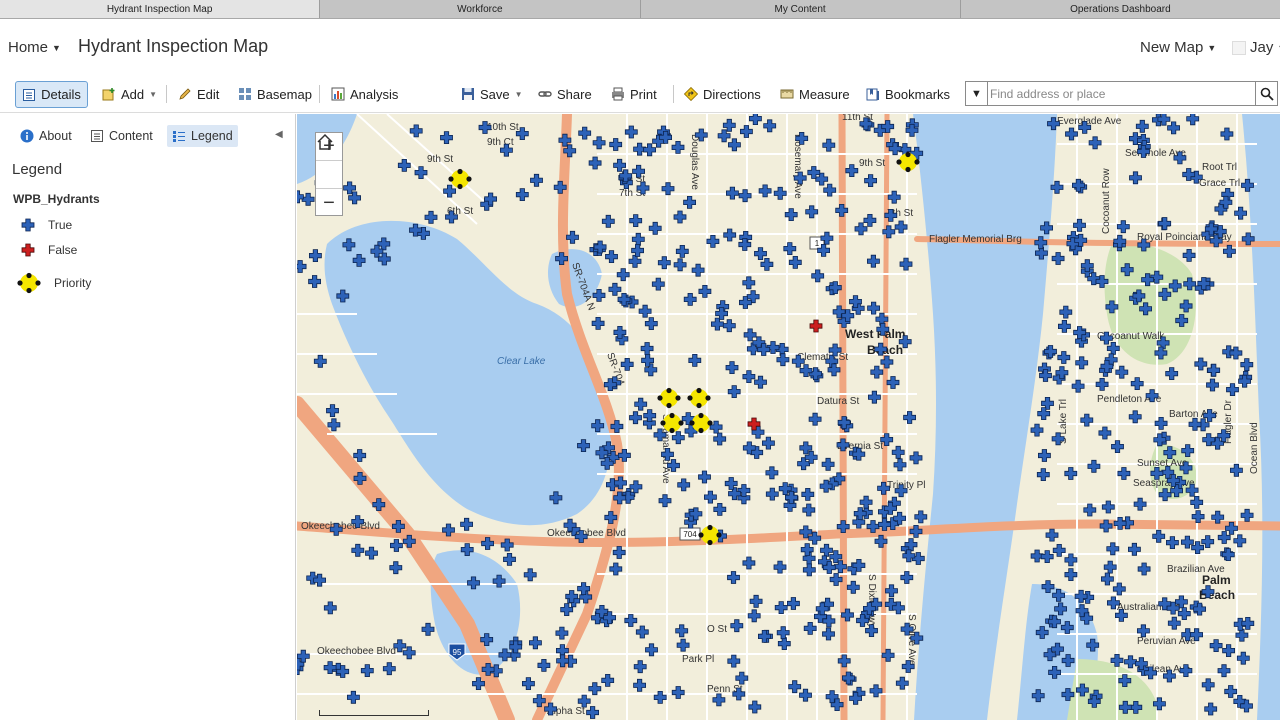  I want to click on label-9th-st: 9th St, so click(440, 159).